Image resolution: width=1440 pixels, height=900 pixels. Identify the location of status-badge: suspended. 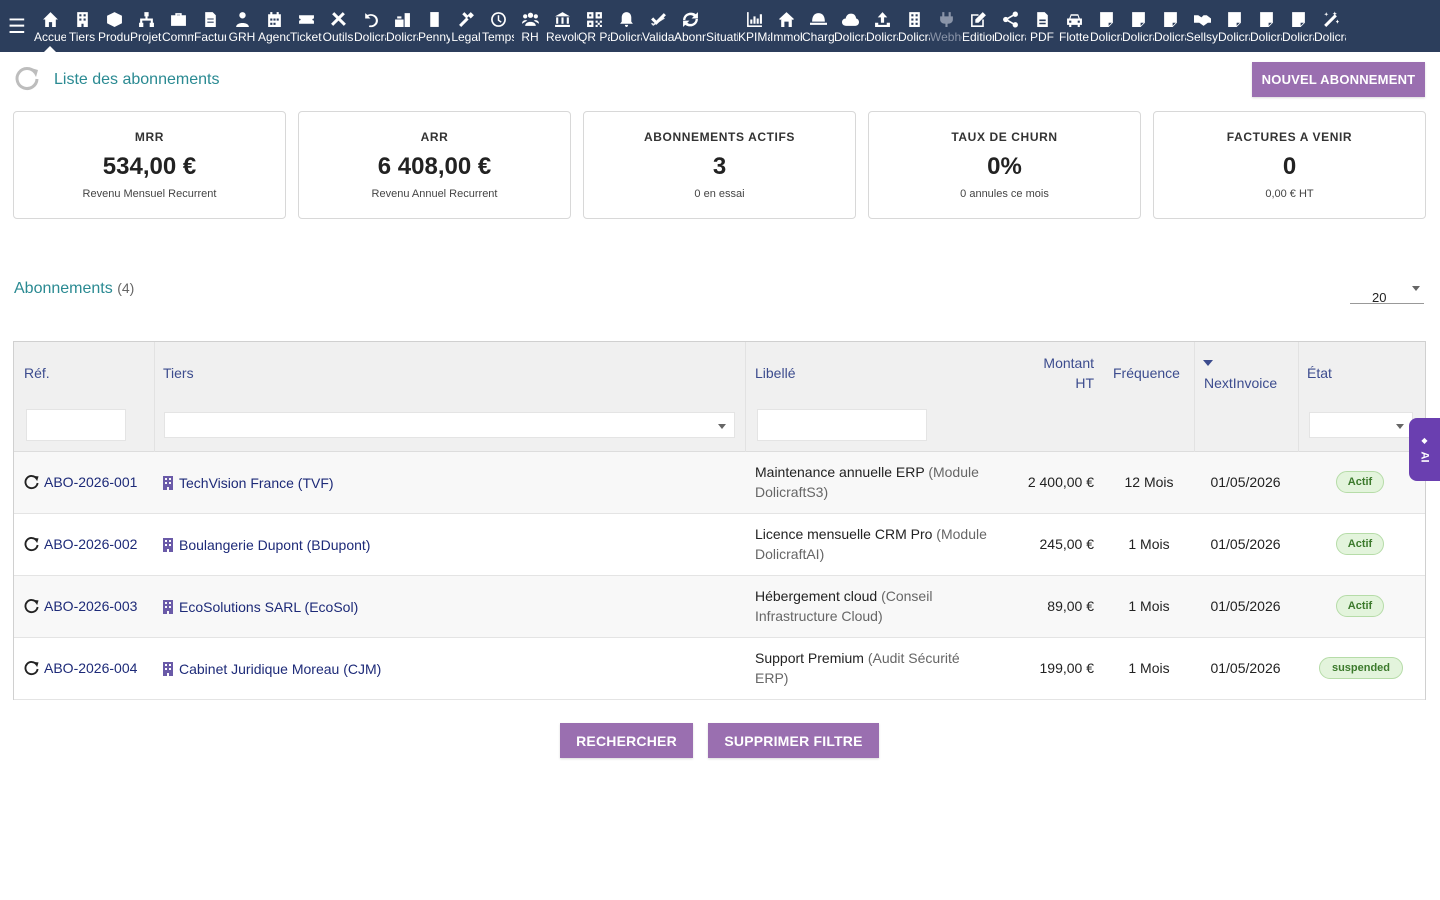
(1361, 668).